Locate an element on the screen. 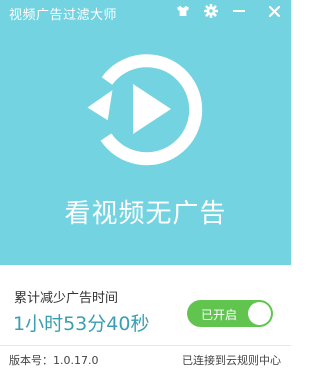 This screenshot has height=374, width=320. title-bar: 视频广告过滤大师 is located at coordinates (145, 13).